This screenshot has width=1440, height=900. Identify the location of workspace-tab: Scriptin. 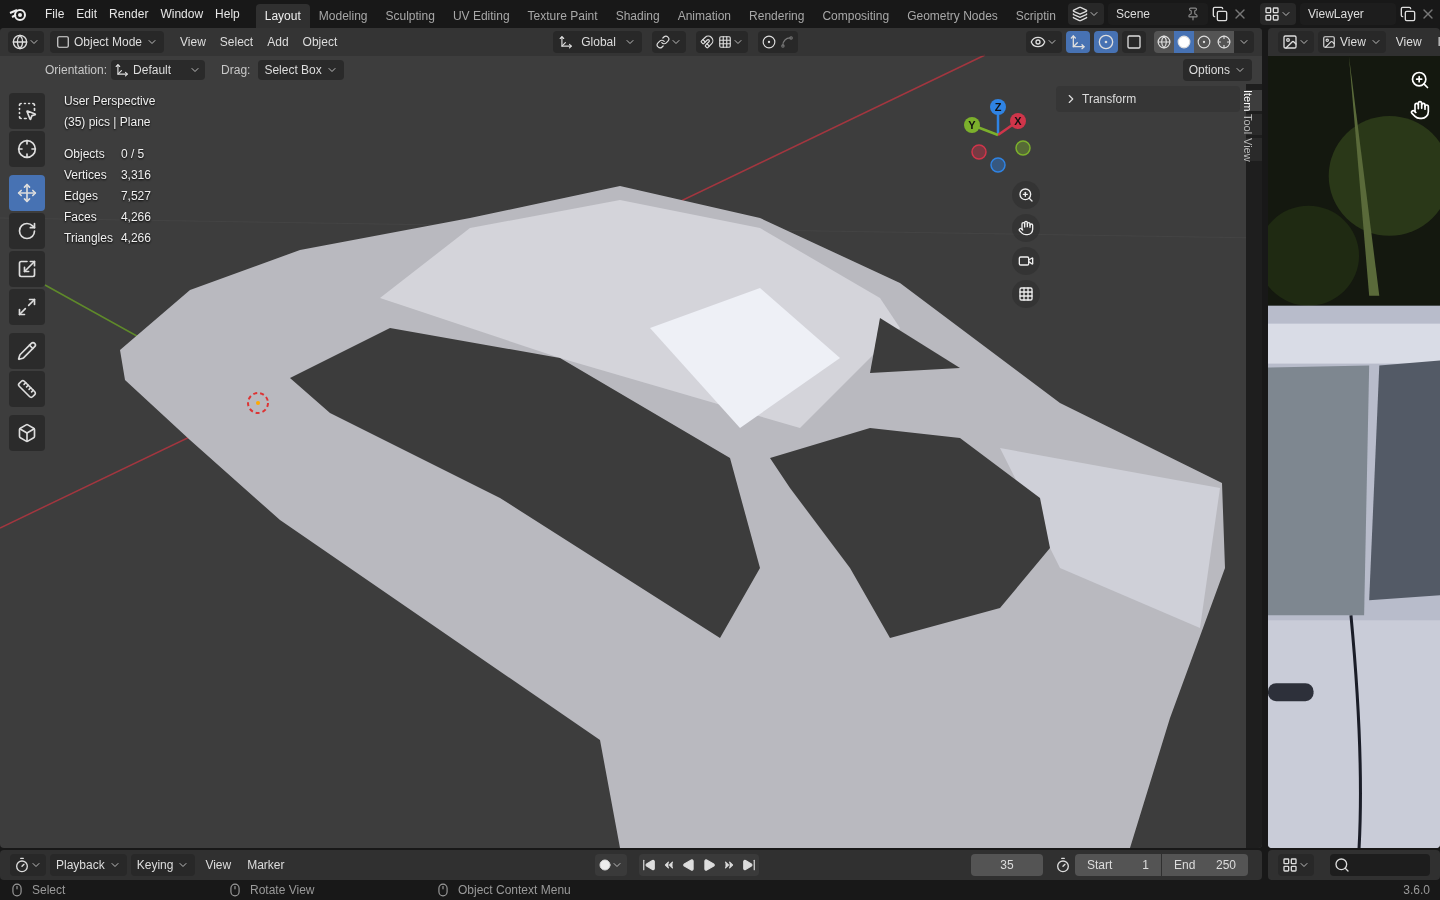
(1035, 16).